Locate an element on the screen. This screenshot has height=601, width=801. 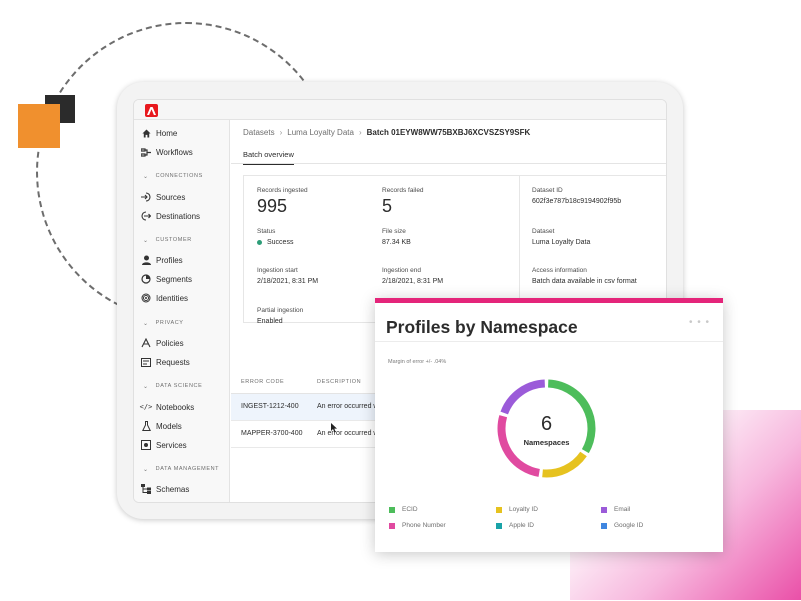
sidebar-item-label: Destinations is located at coordinates (178, 216).